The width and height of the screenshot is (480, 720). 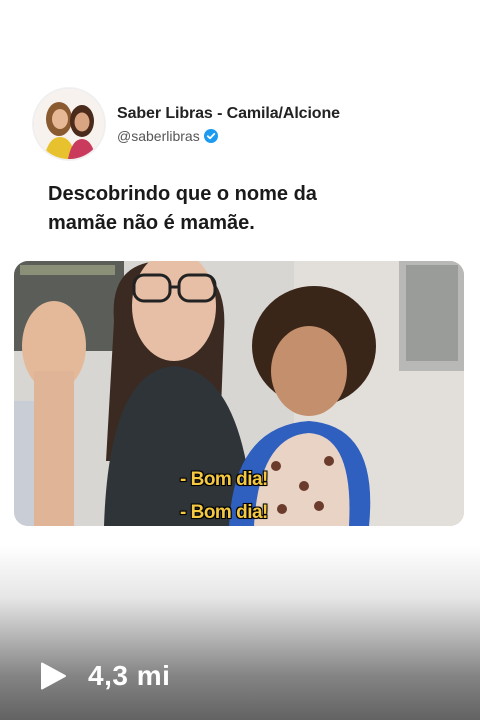 I want to click on verified-badge-icon, so click(x=210, y=135).